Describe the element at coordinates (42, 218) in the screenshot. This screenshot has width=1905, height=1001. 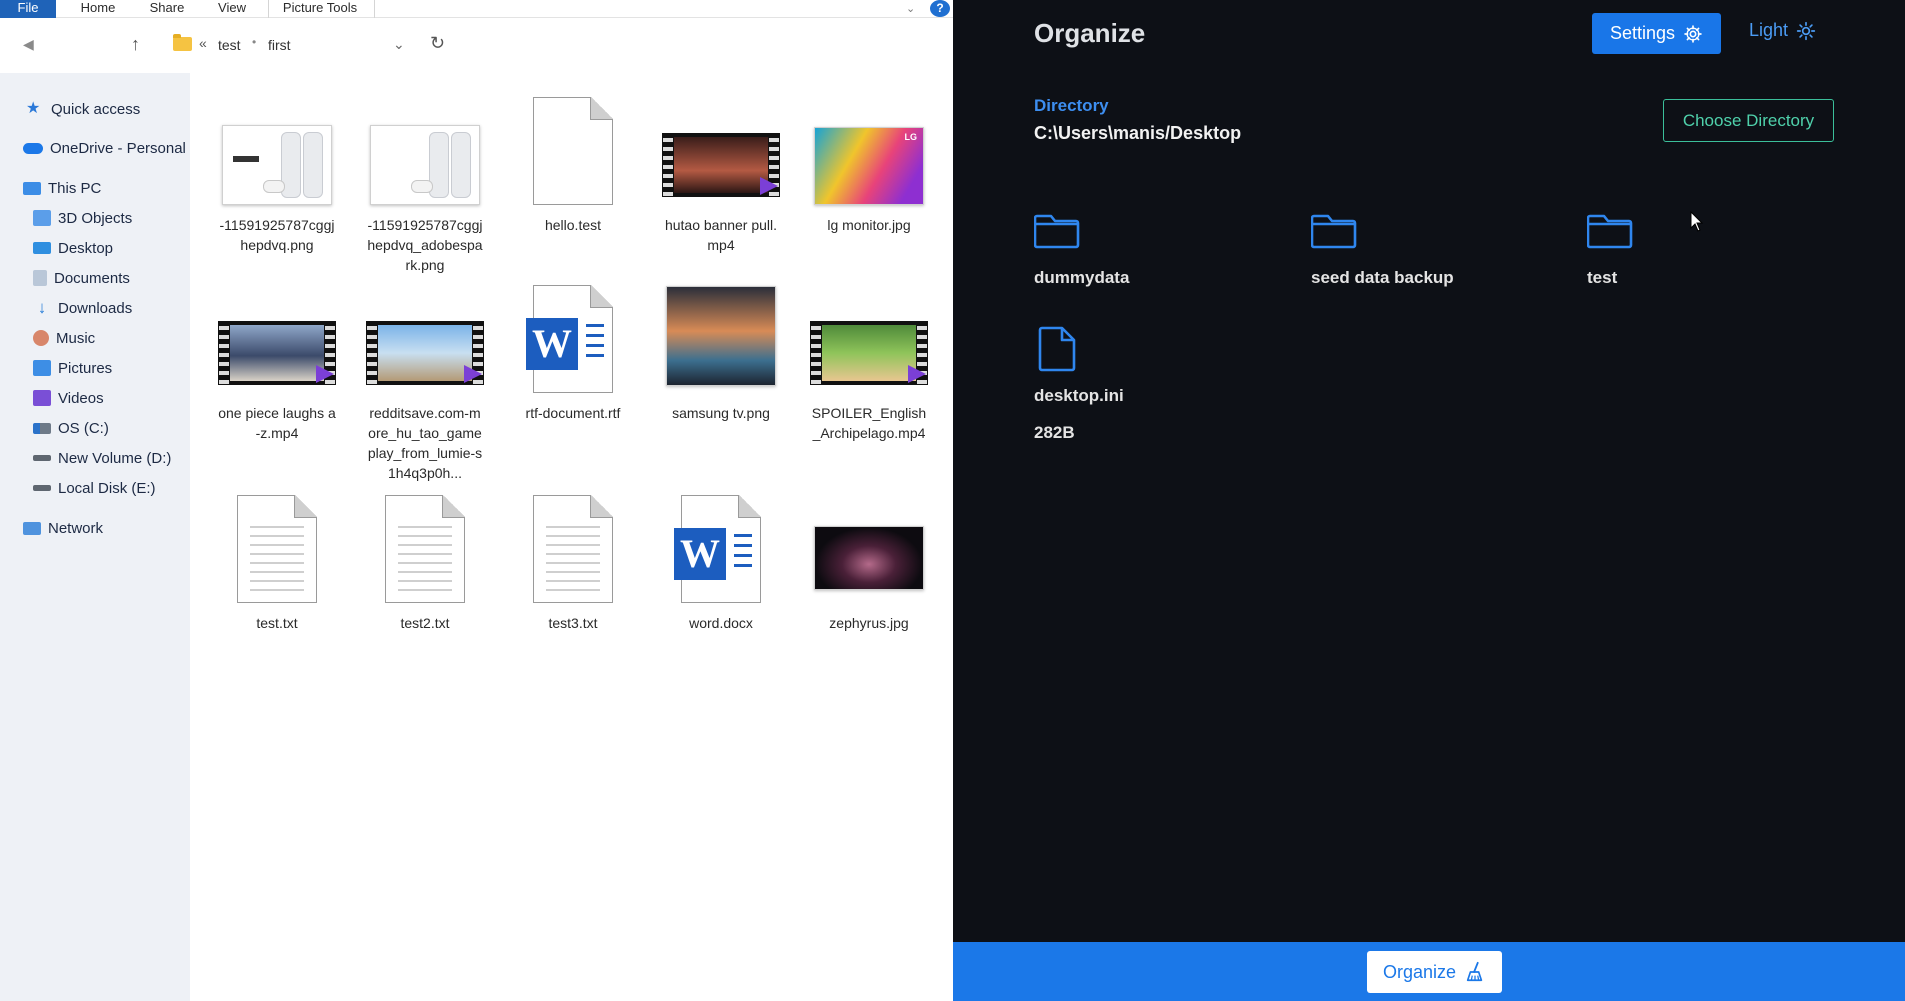
I see `cube-icon` at that location.